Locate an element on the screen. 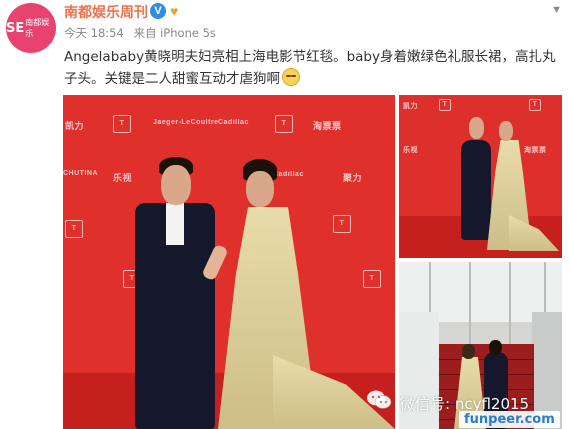  photo-top-right: 凯力 T T 乐视 淘票票 is located at coordinates (480, 176).